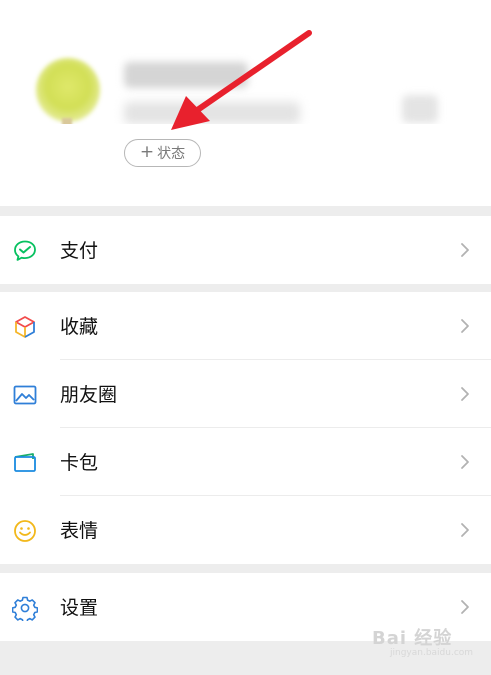 Image resolution: width=491 pixels, height=675 pixels. I want to click on blurred-qr-icon, so click(420, 109).